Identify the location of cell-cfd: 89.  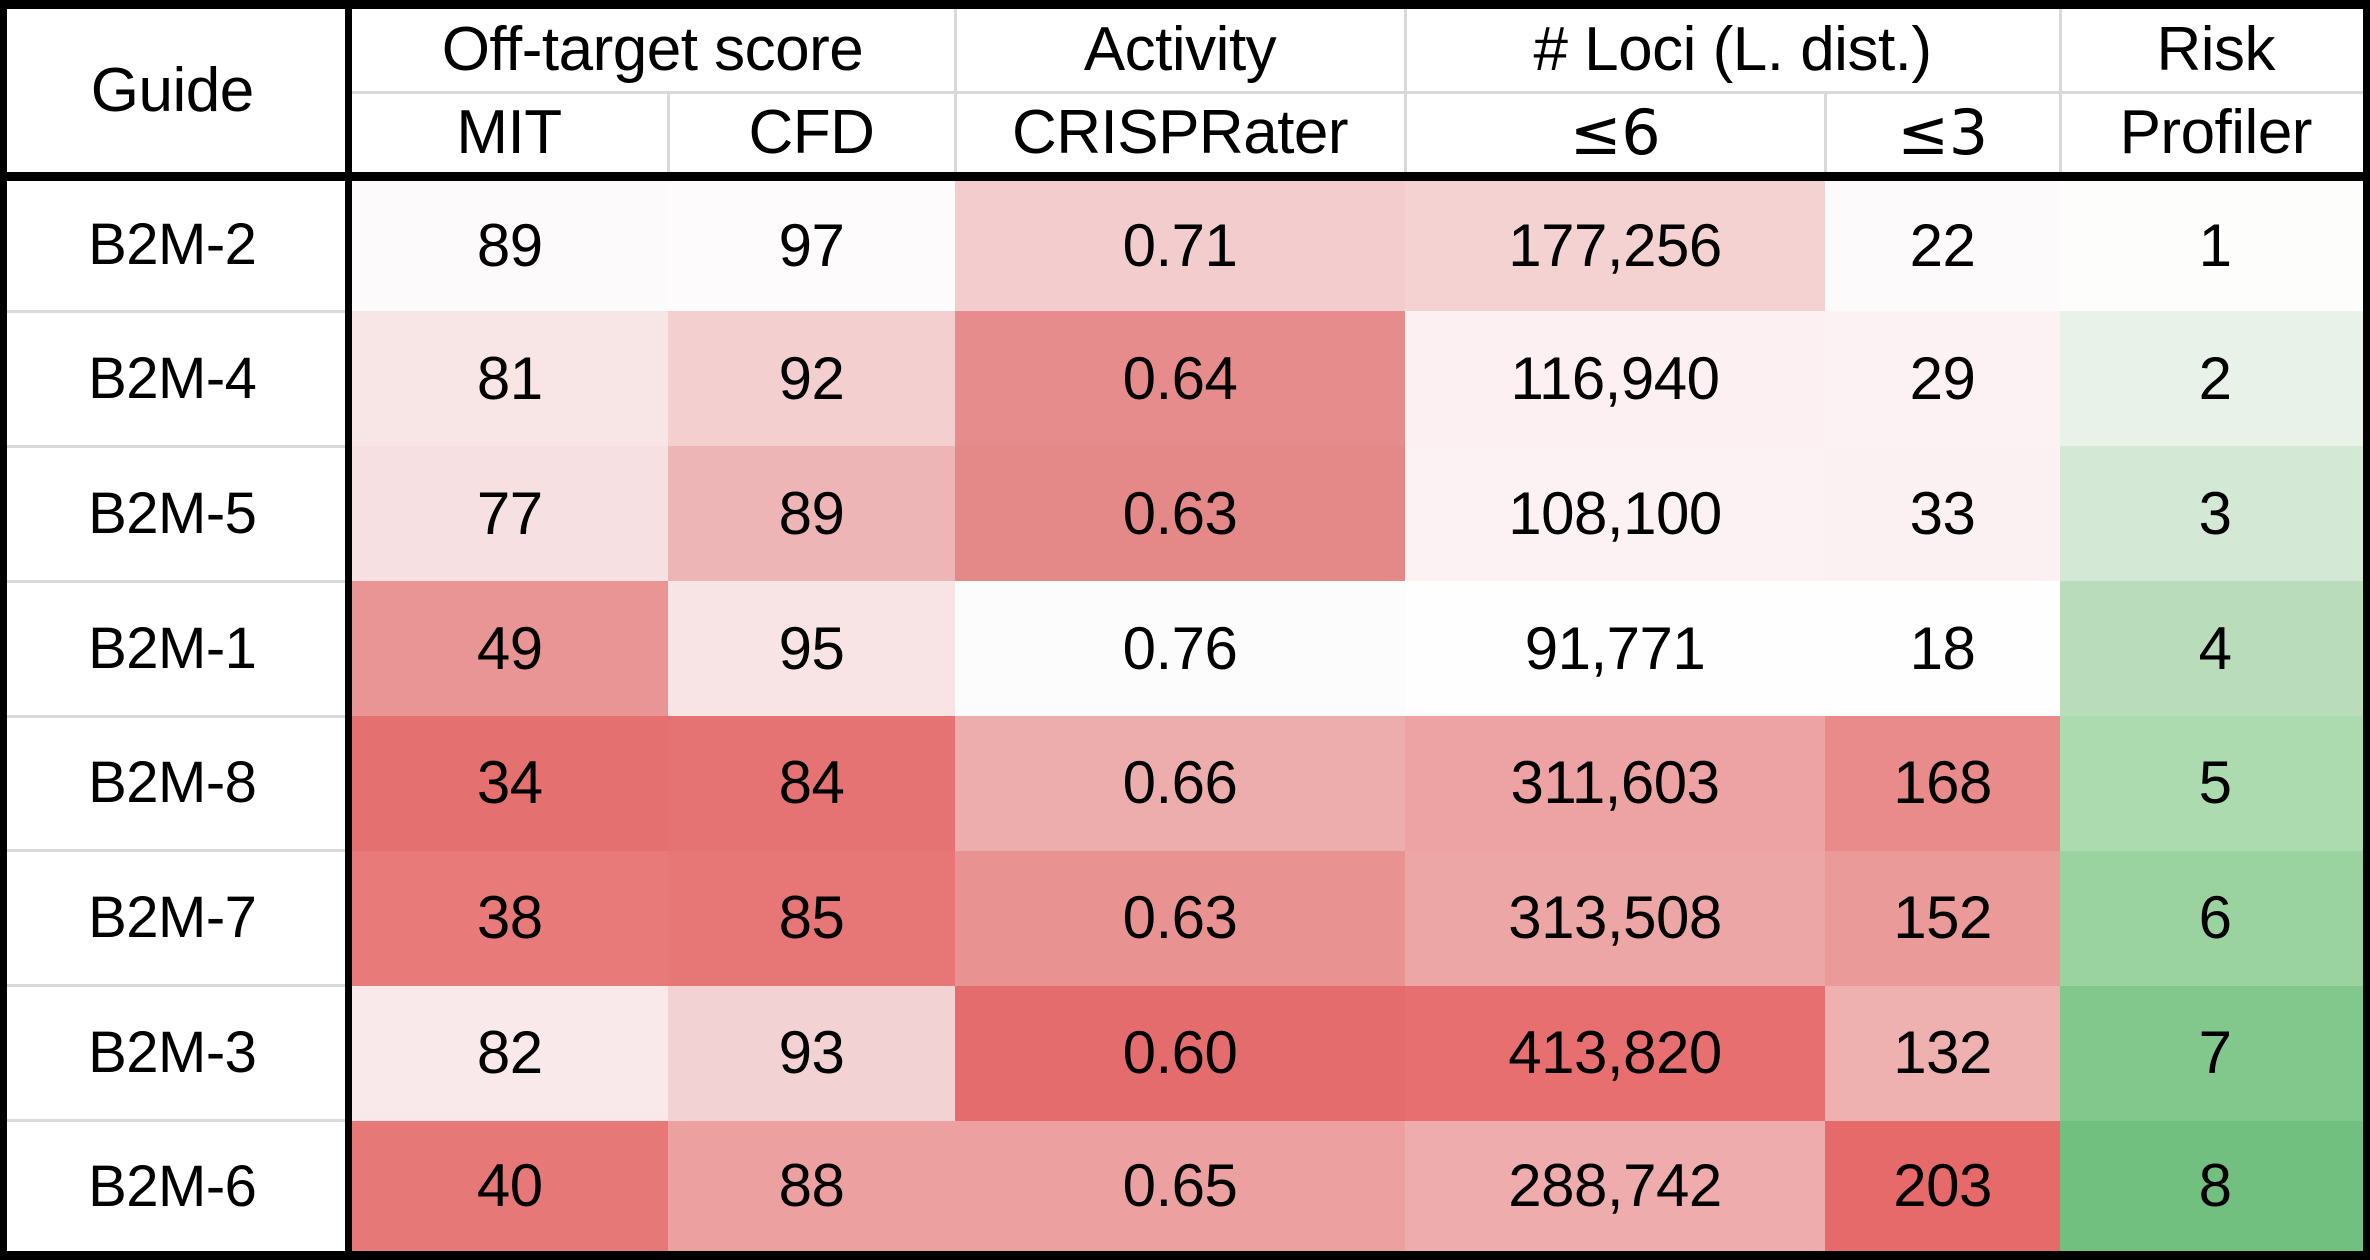
(811, 514).